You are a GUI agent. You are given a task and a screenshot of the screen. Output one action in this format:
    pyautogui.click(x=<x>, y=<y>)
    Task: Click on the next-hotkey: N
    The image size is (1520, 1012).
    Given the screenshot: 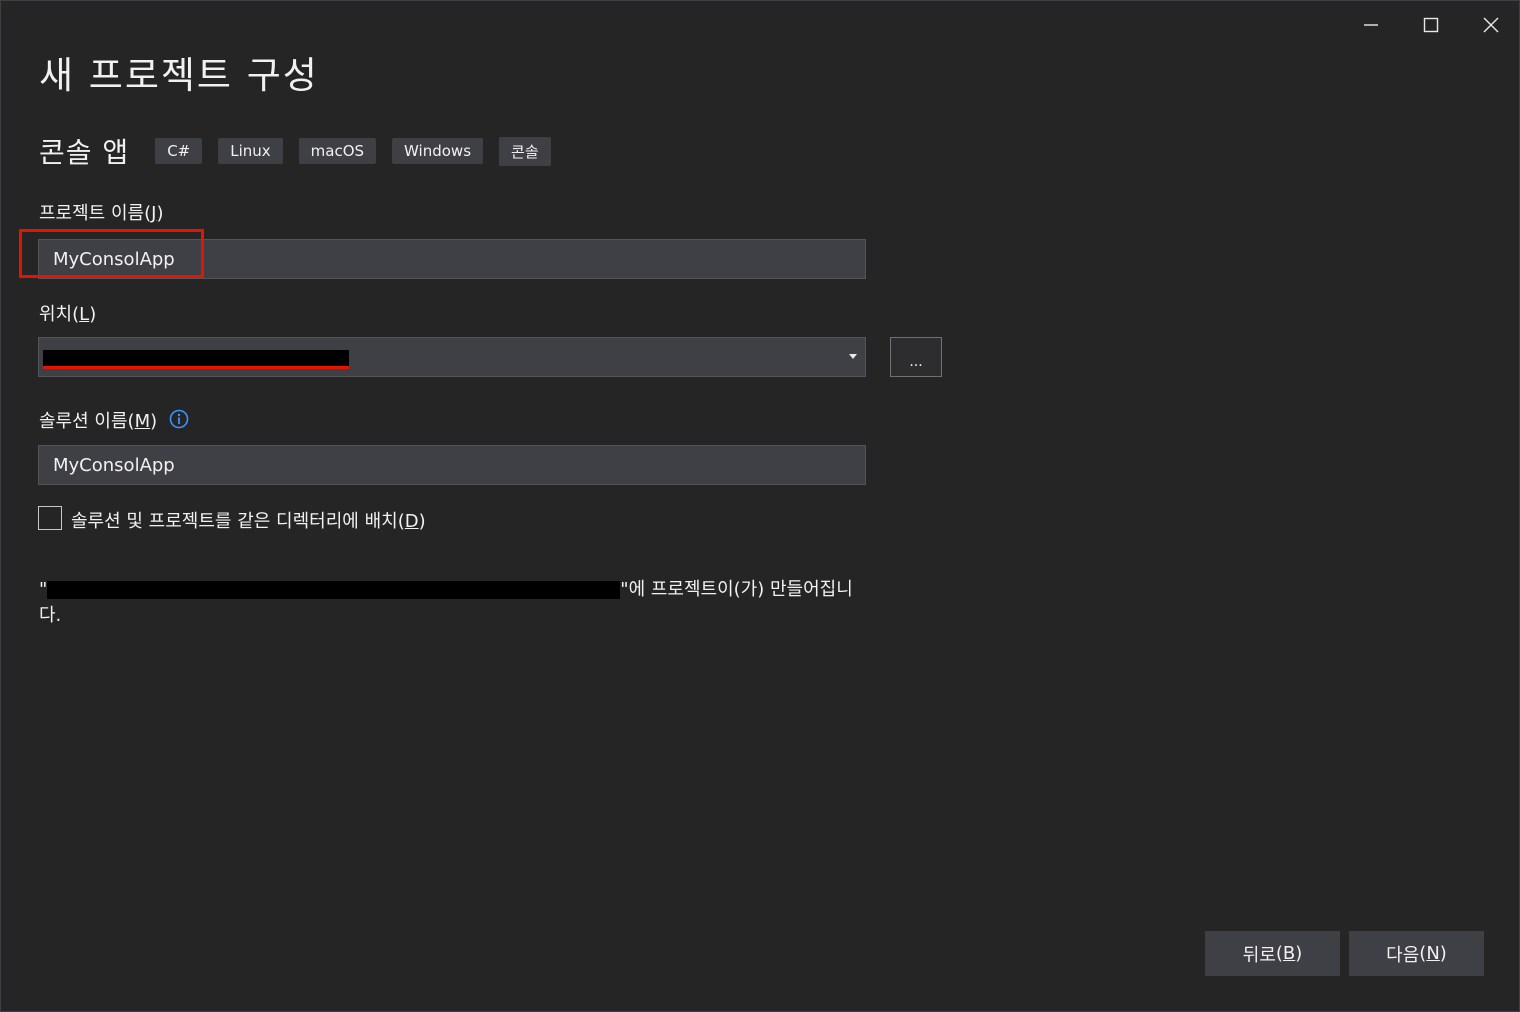 What is the action you would take?
    pyautogui.click(x=1433, y=953)
    